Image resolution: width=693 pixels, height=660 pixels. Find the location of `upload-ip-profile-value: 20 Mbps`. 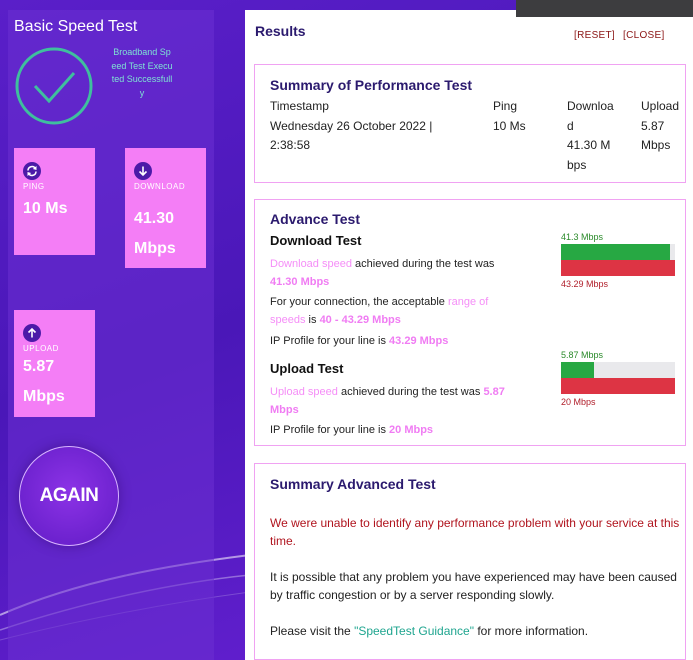

upload-ip-profile-value: 20 Mbps is located at coordinates (411, 430).